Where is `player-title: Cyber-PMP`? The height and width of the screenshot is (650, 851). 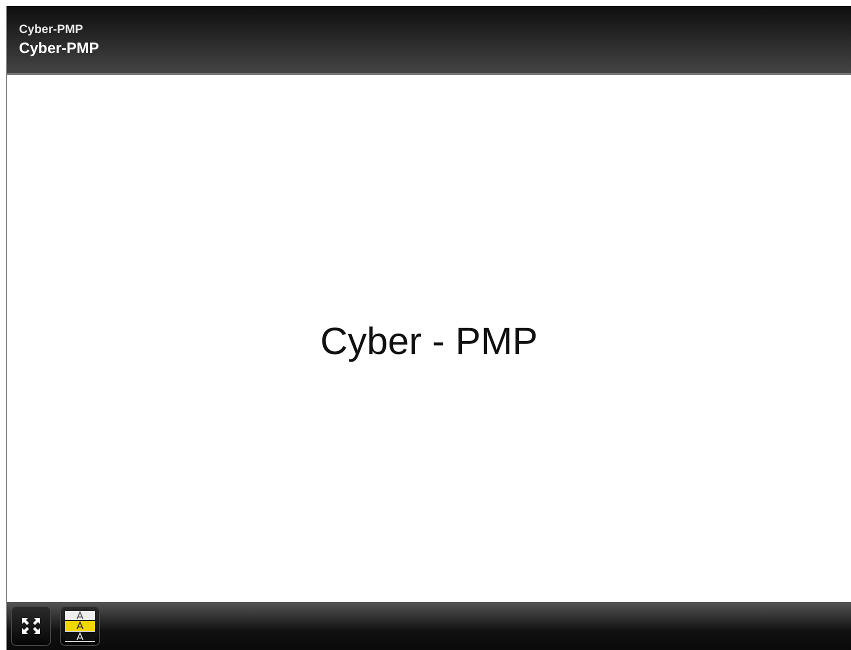
player-title: Cyber-PMP is located at coordinates (59, 48).